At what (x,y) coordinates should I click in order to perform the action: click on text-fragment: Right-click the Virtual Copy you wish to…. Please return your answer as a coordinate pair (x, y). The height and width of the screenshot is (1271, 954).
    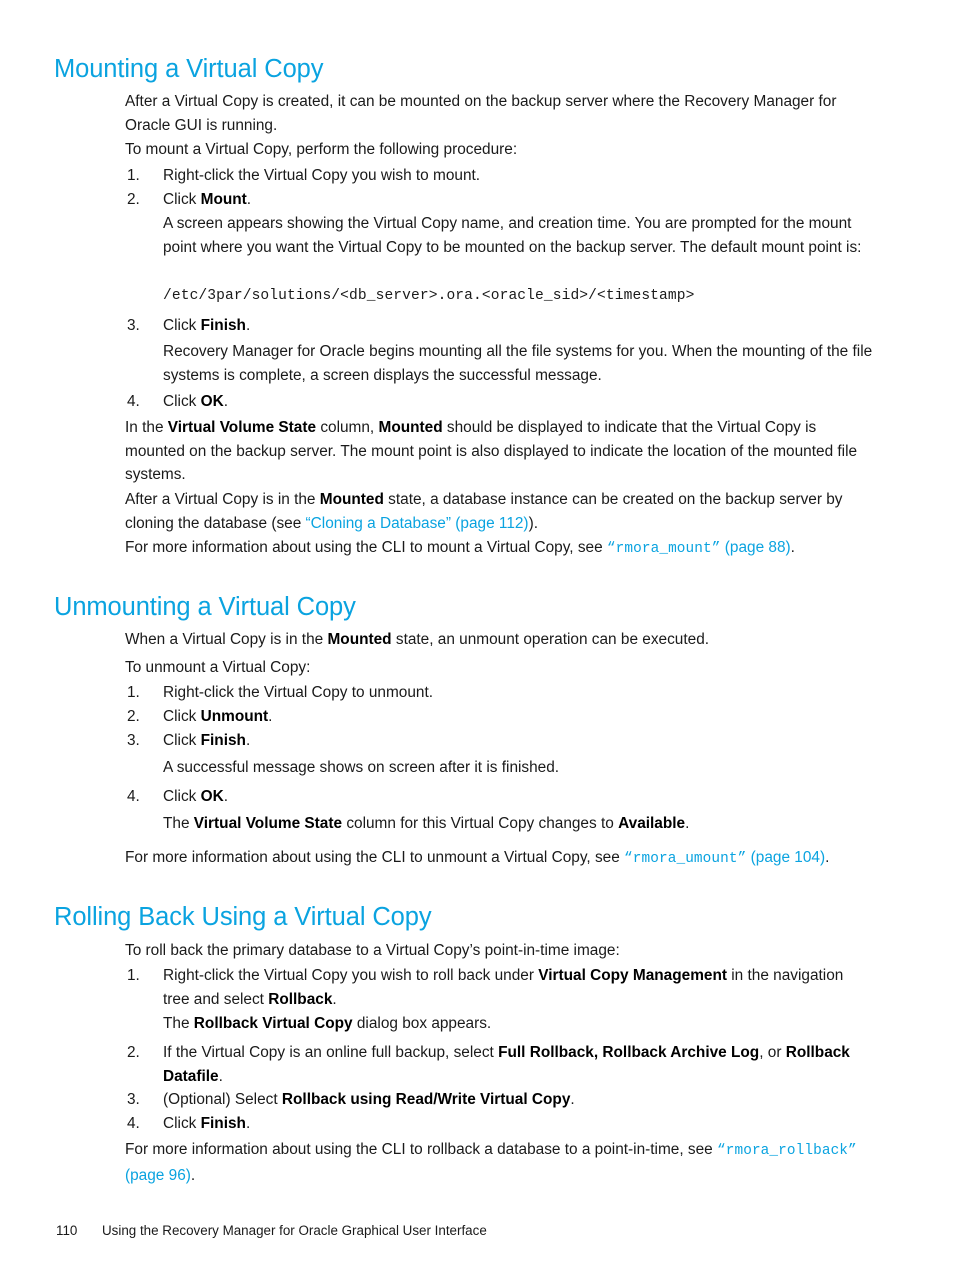
    Looking at the image, I should click on (351, 975).